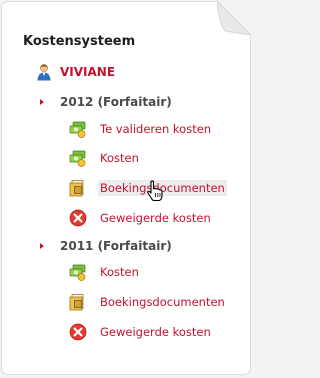 This screenshot has height=378, width=320. I want to click on user-name: VIVIANE, so click(88, 72).